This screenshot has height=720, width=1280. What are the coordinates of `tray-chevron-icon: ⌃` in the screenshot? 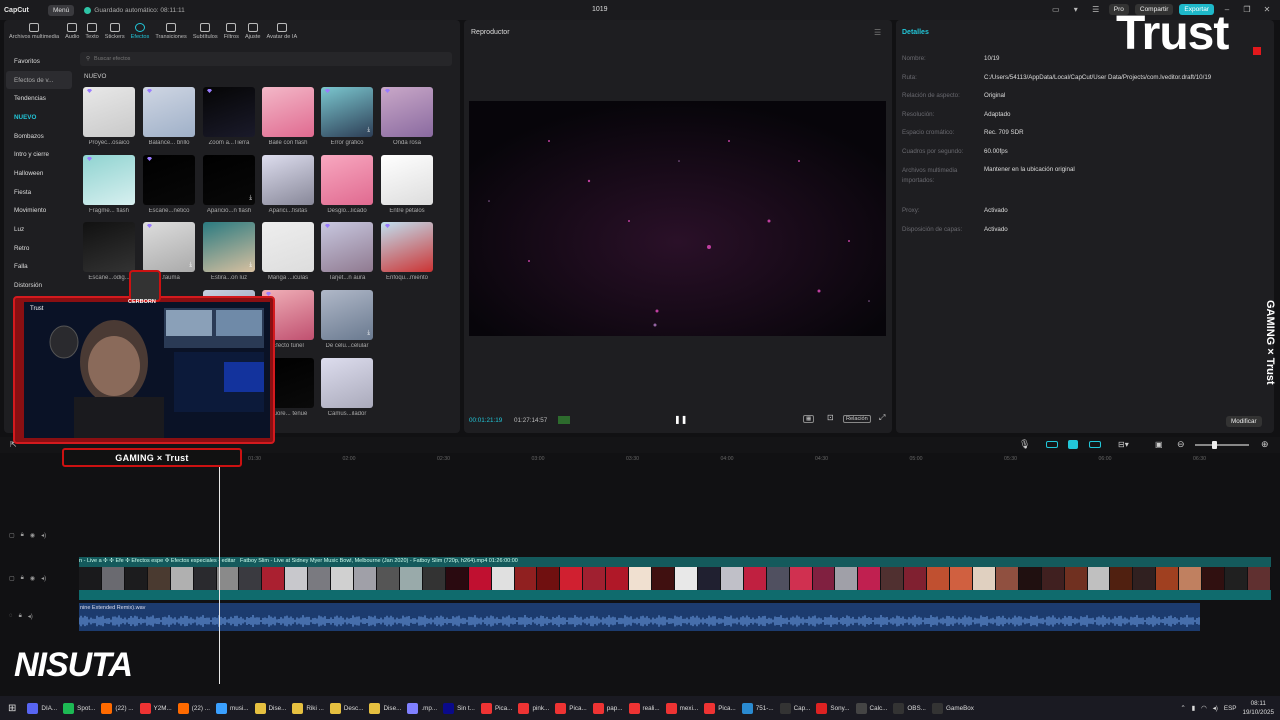 It's located at (1182, 708).